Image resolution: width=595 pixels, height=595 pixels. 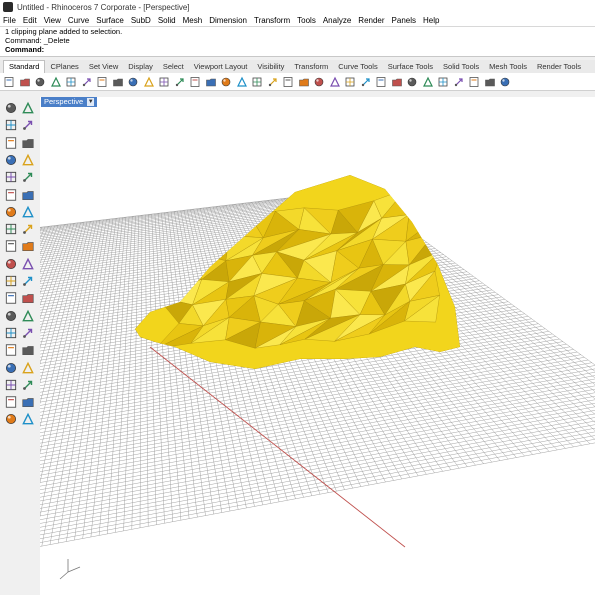 What do you see at coordinates (228, 20) in the screenshot?
I see `menu-dimension: Dimension` at bounding box center [228, 20].